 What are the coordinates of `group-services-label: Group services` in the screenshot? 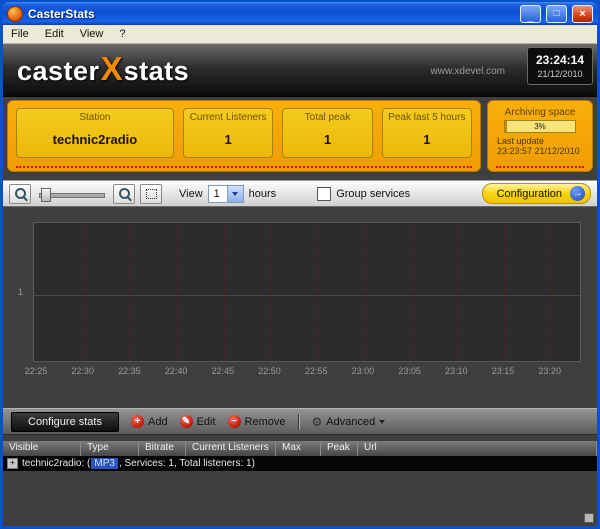 It's located at (373, 193).